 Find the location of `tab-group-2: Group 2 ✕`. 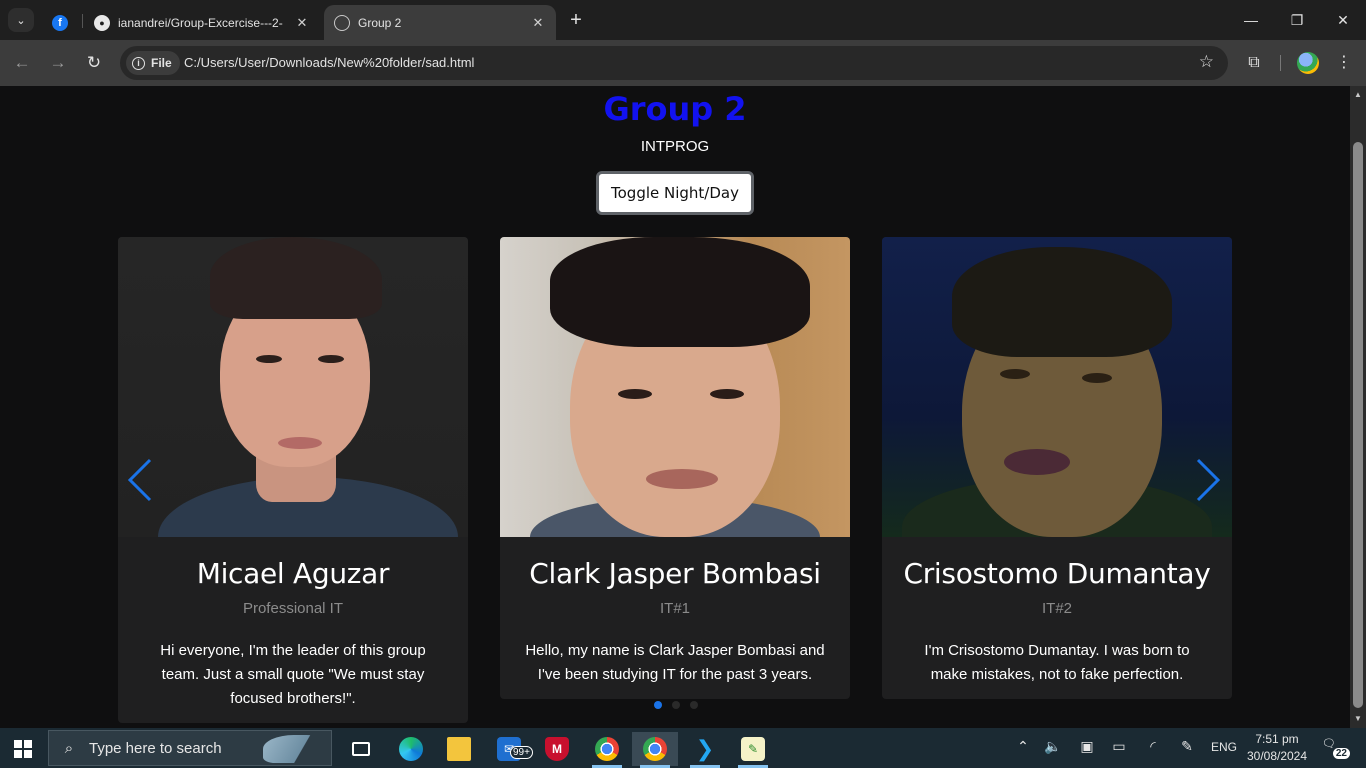

tab-group-2: Group 2 ✕ is located at coordinates (440, 22).